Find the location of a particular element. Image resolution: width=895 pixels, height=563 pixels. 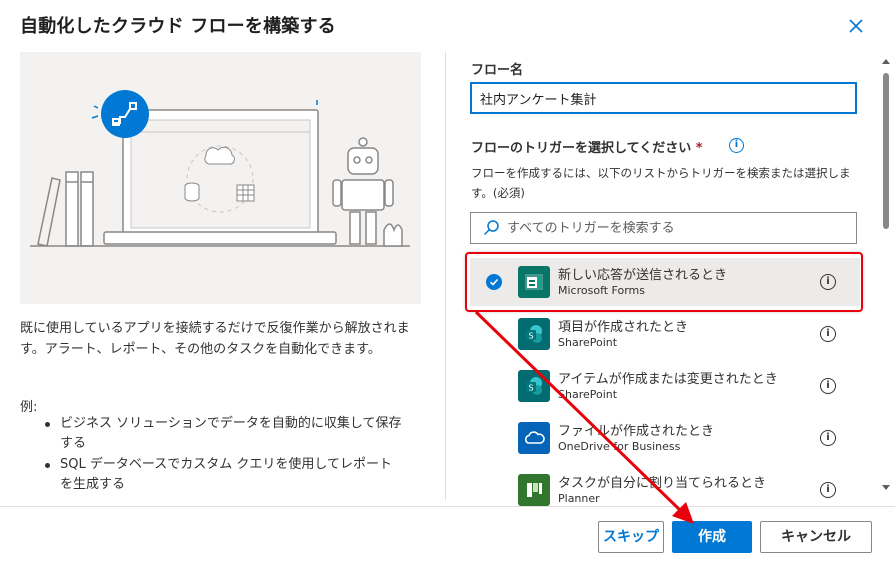

trigger-connector: OneDrive for Business is located at coordinates (619, 446).